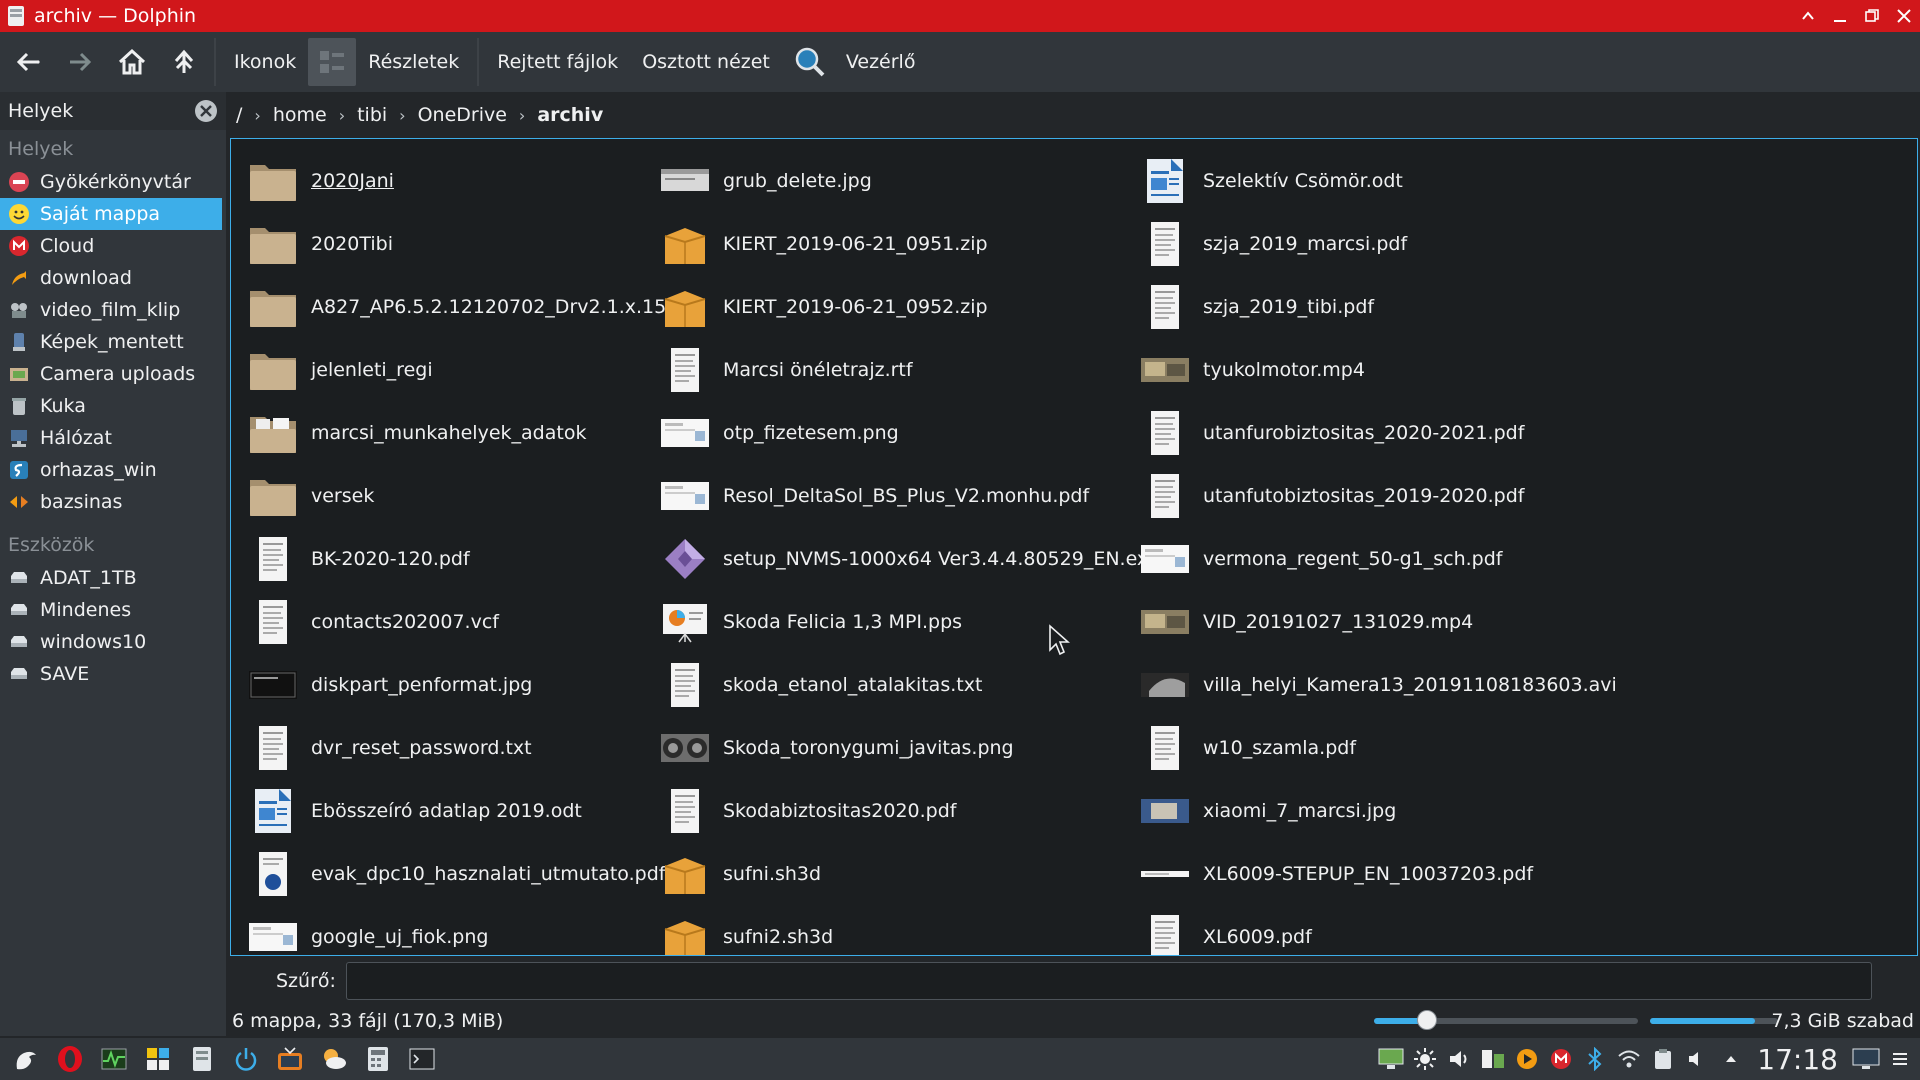 This screenshot has width=1920, height=1080. I want to click on filter-input, so click(1108, 981).